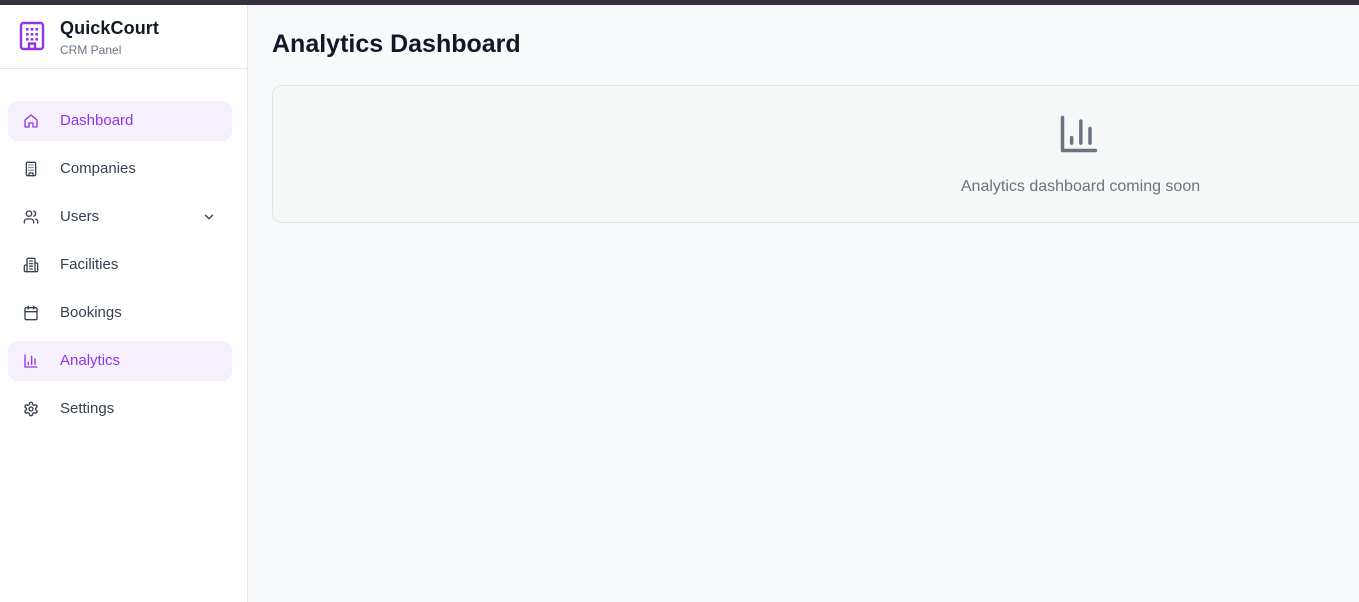 This screenshot has height=602, width=1359. What do you see at coordinates (31, 409) in the screenshot?
I see `gear-icon` at bounding box center [31, 409].